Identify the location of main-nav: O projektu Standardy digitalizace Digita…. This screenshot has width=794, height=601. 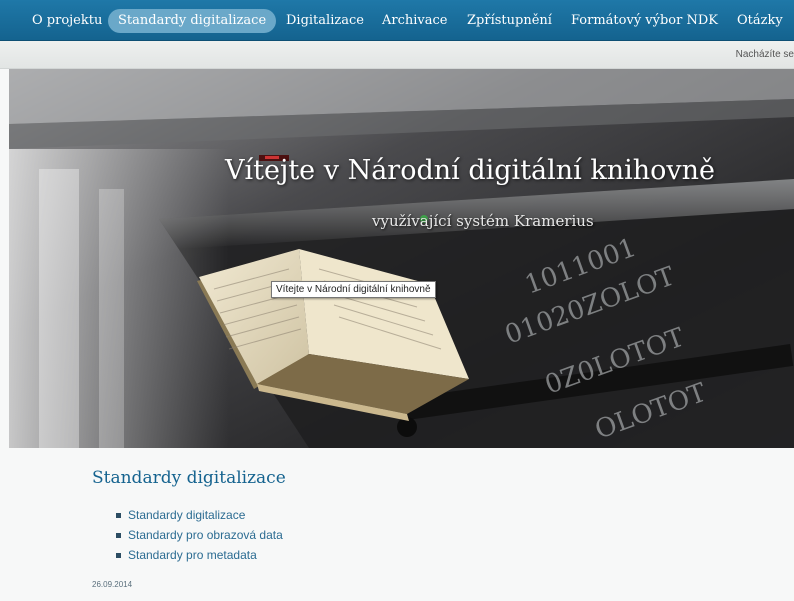
(397, 20).